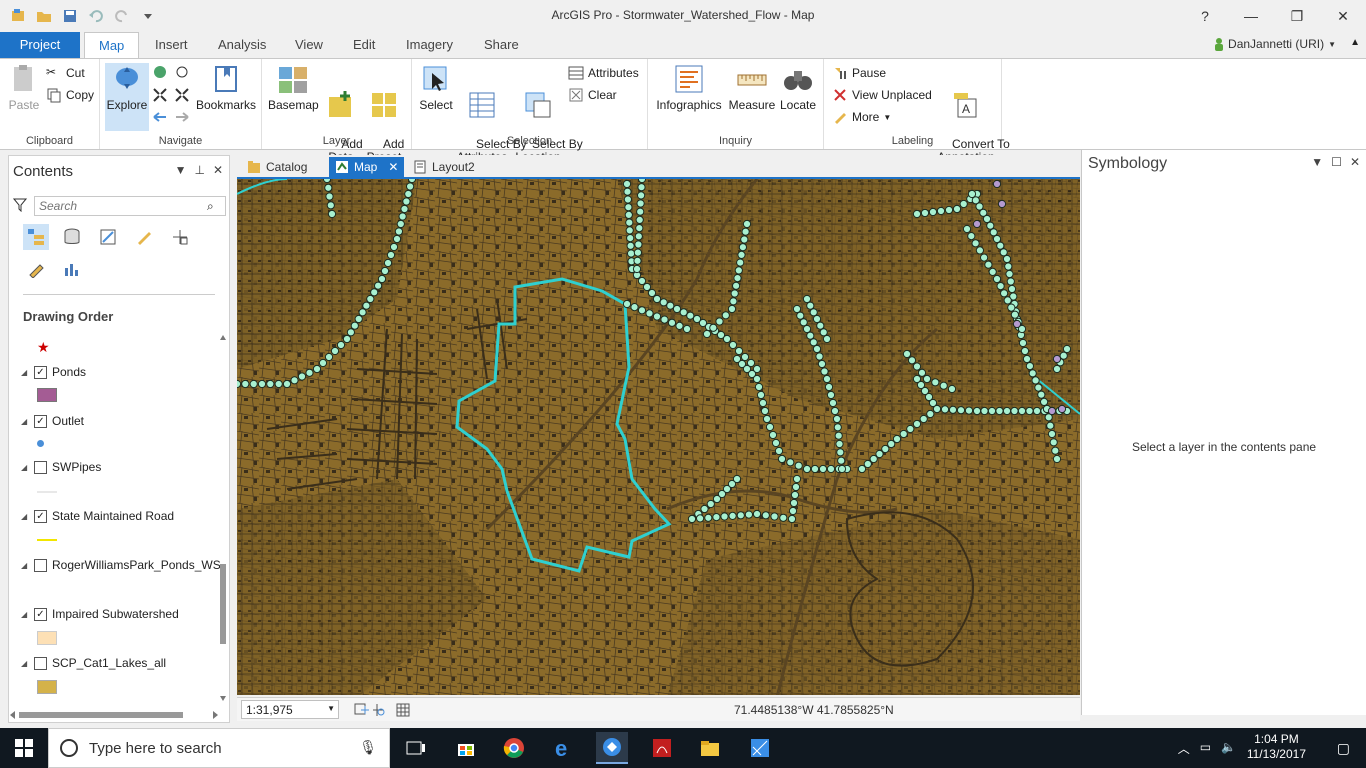  Describe the element at coordinates (219, 748) in the screenshot. I see `taskbar-search-box: Type here to search 🎙` at that location.